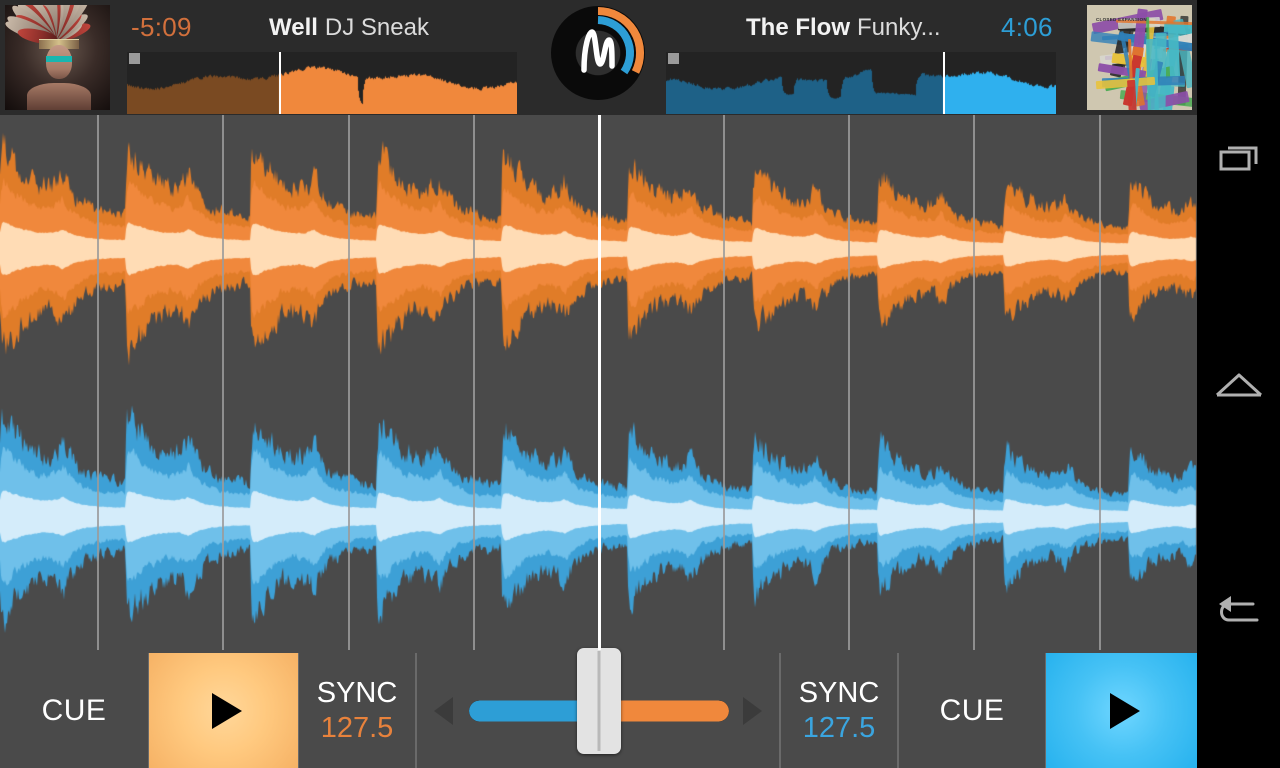  I want to click on back-icon, so click(1238, 609).